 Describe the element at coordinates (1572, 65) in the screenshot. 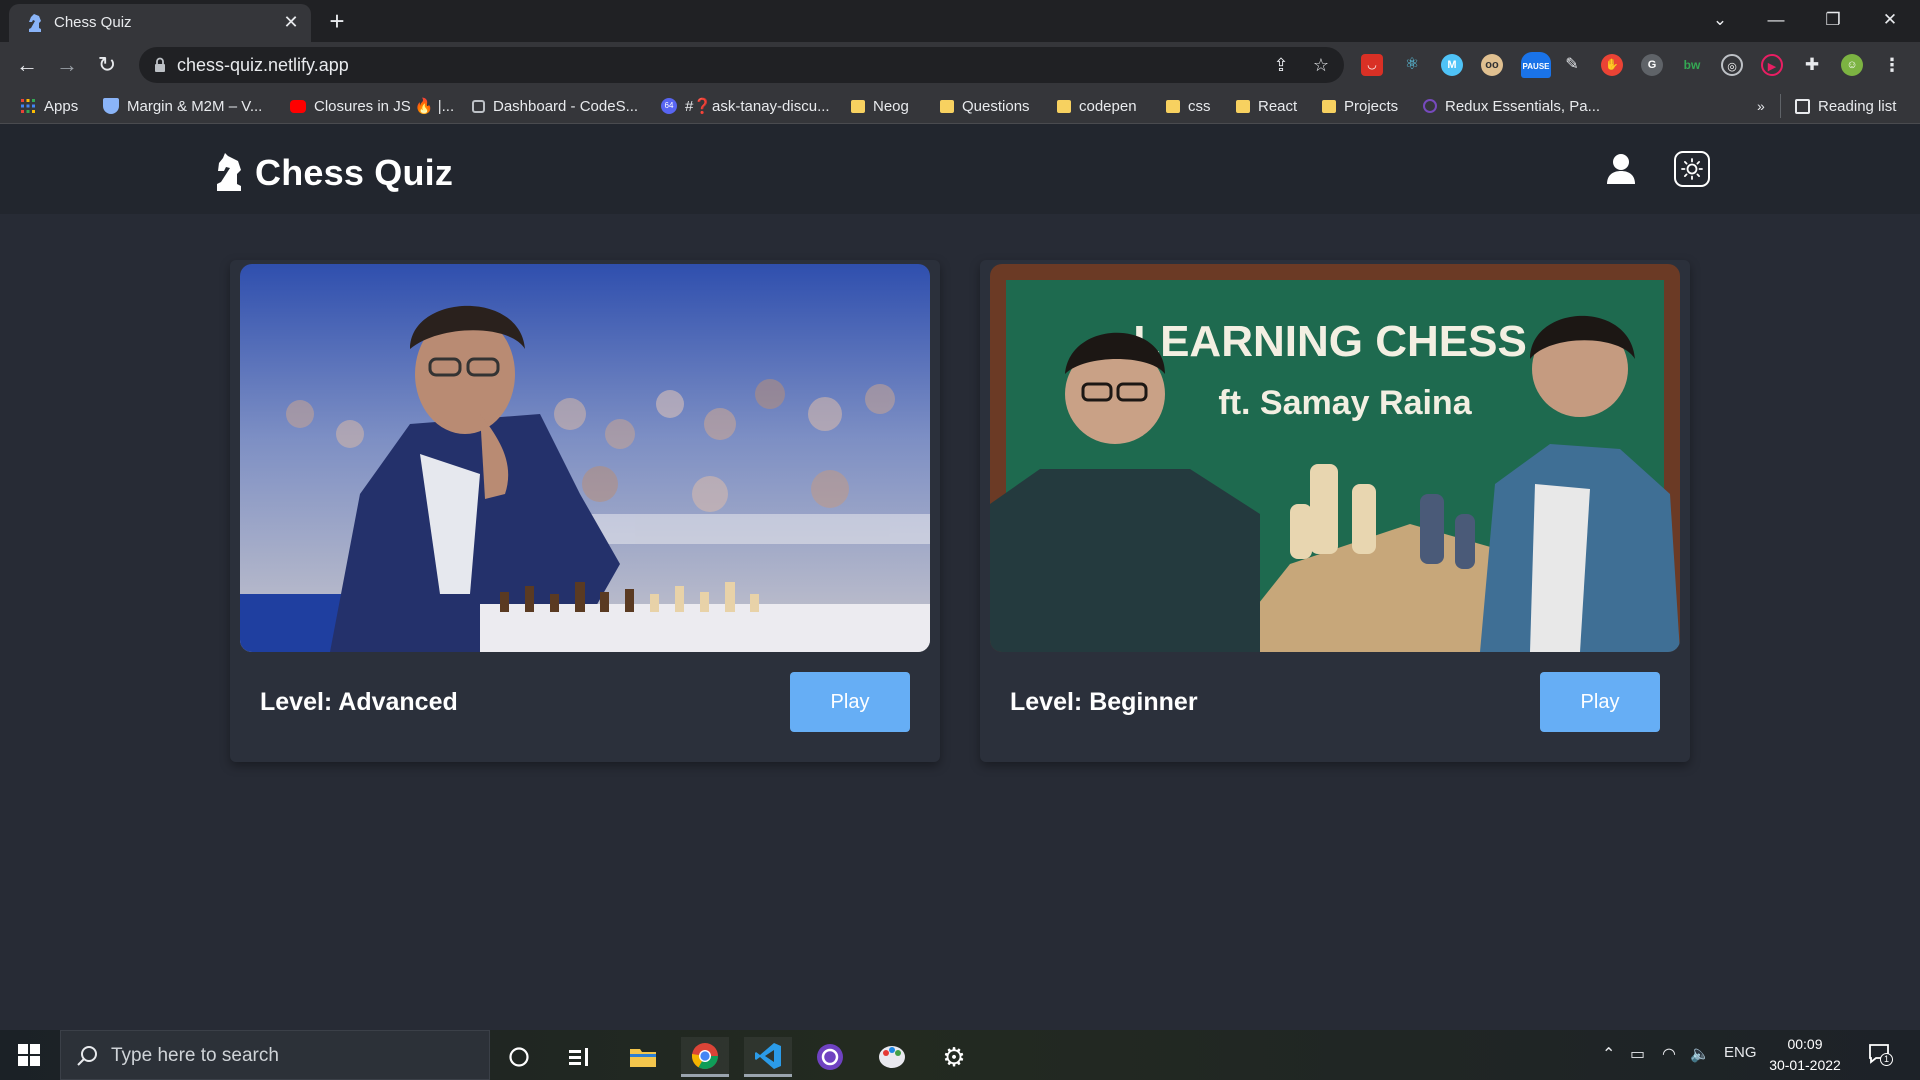

I see `pen-icon: ✎` at that location.